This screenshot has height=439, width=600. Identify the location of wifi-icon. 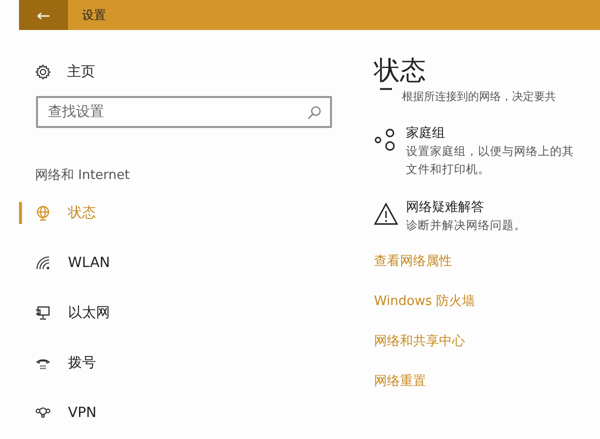
(43, 263).